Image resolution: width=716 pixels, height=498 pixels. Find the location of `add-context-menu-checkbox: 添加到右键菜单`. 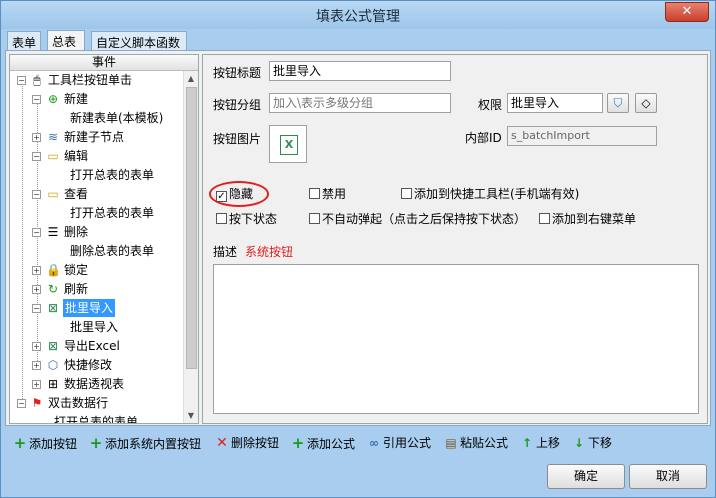

add-context-menu-checkbox: 添加到右键菜单 is located at coordinates (587, 219).